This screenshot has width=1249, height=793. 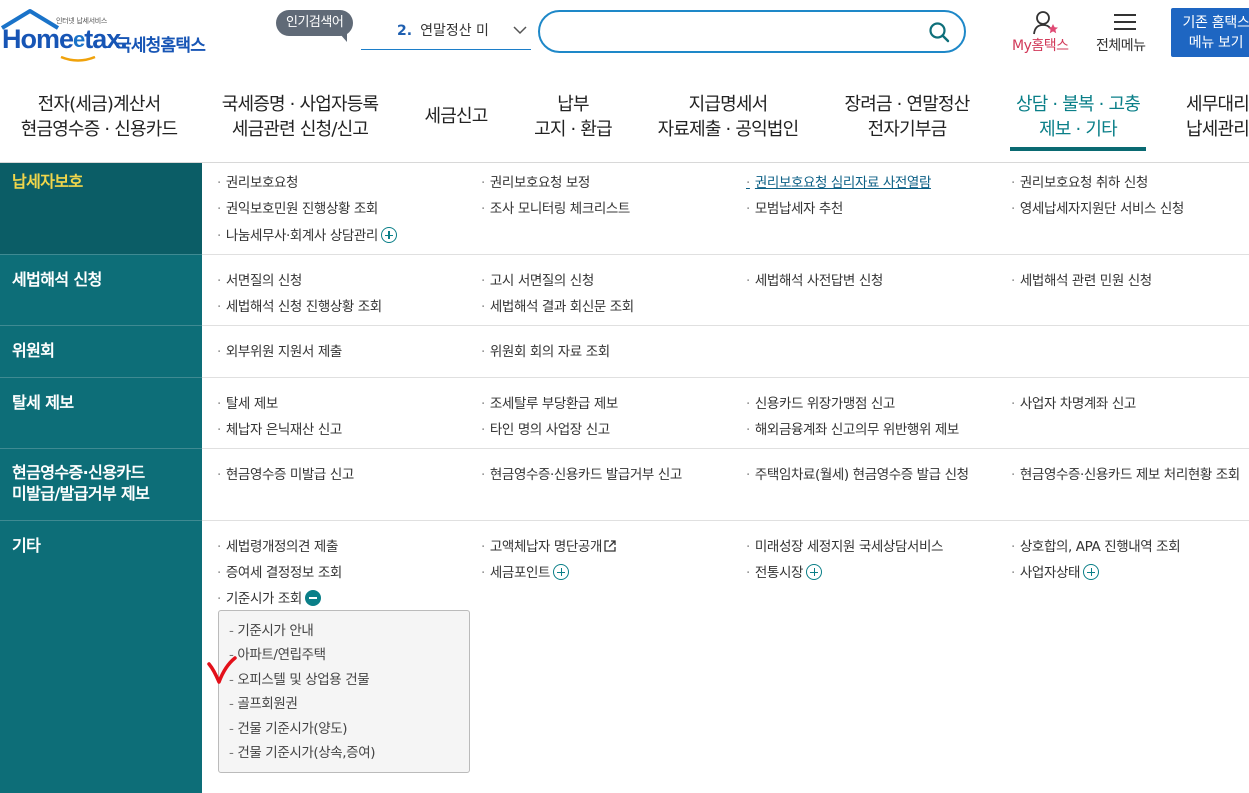 What do you see at coordinates (405, 31) in the screenshot?
I see `popular-rank: 2.` at bounding box center [405, 31].